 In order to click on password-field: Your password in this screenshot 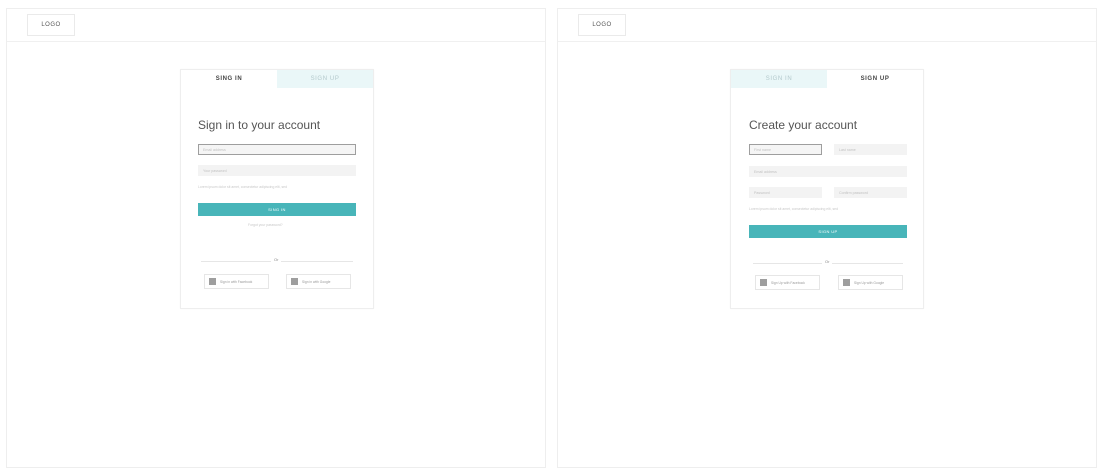, I will do `click(277, 170)`.